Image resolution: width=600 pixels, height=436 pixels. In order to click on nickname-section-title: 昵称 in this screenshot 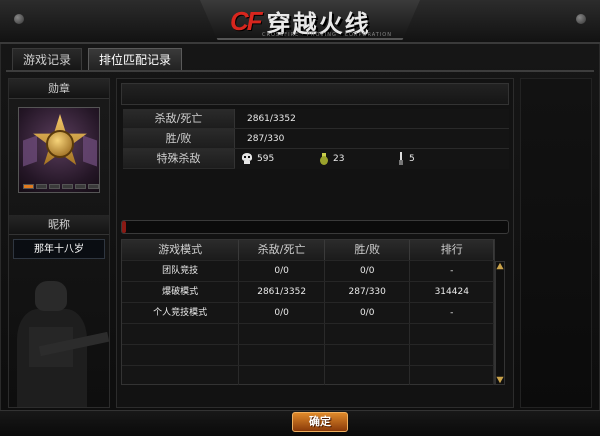, I will do `click(59, 225)`.